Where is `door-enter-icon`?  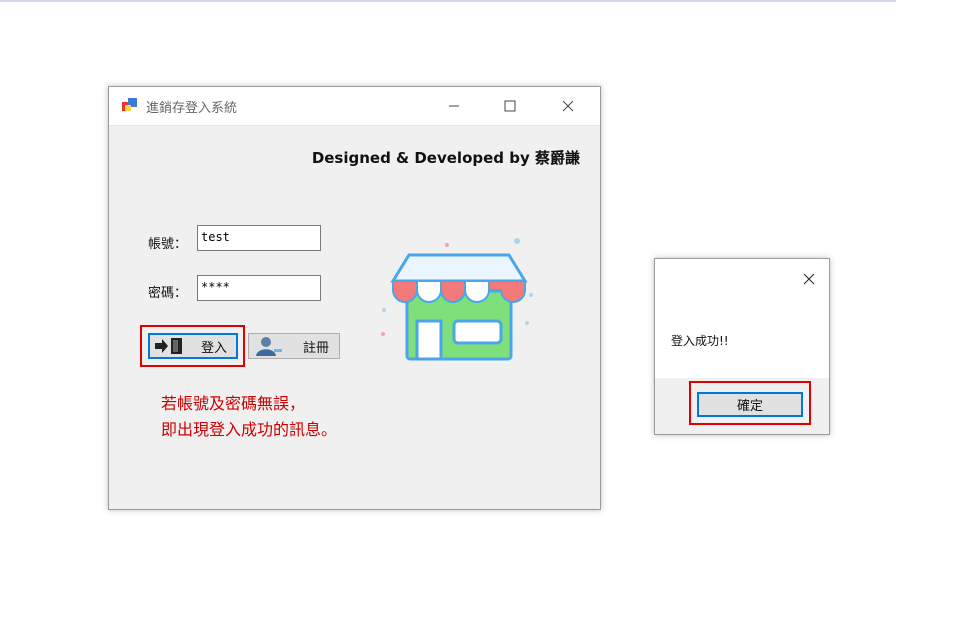 door-enter-icon is located at coordinates (168, 346).